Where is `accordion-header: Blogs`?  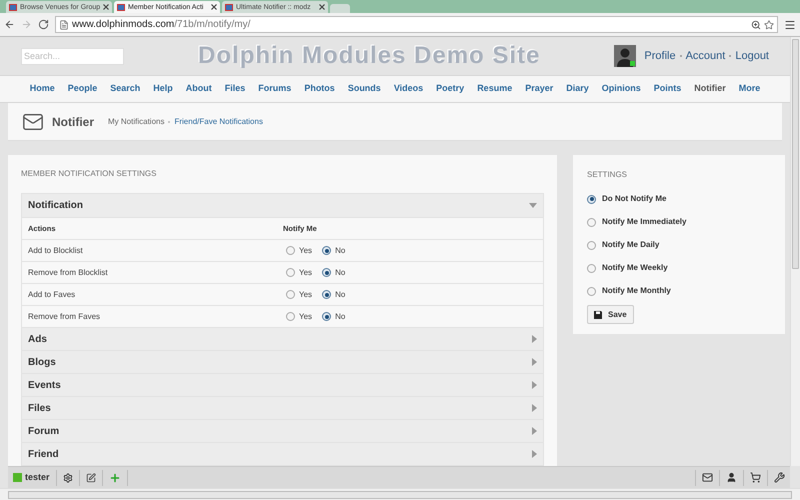 accordion-header: Blogs is located at coordinates (282, 362).